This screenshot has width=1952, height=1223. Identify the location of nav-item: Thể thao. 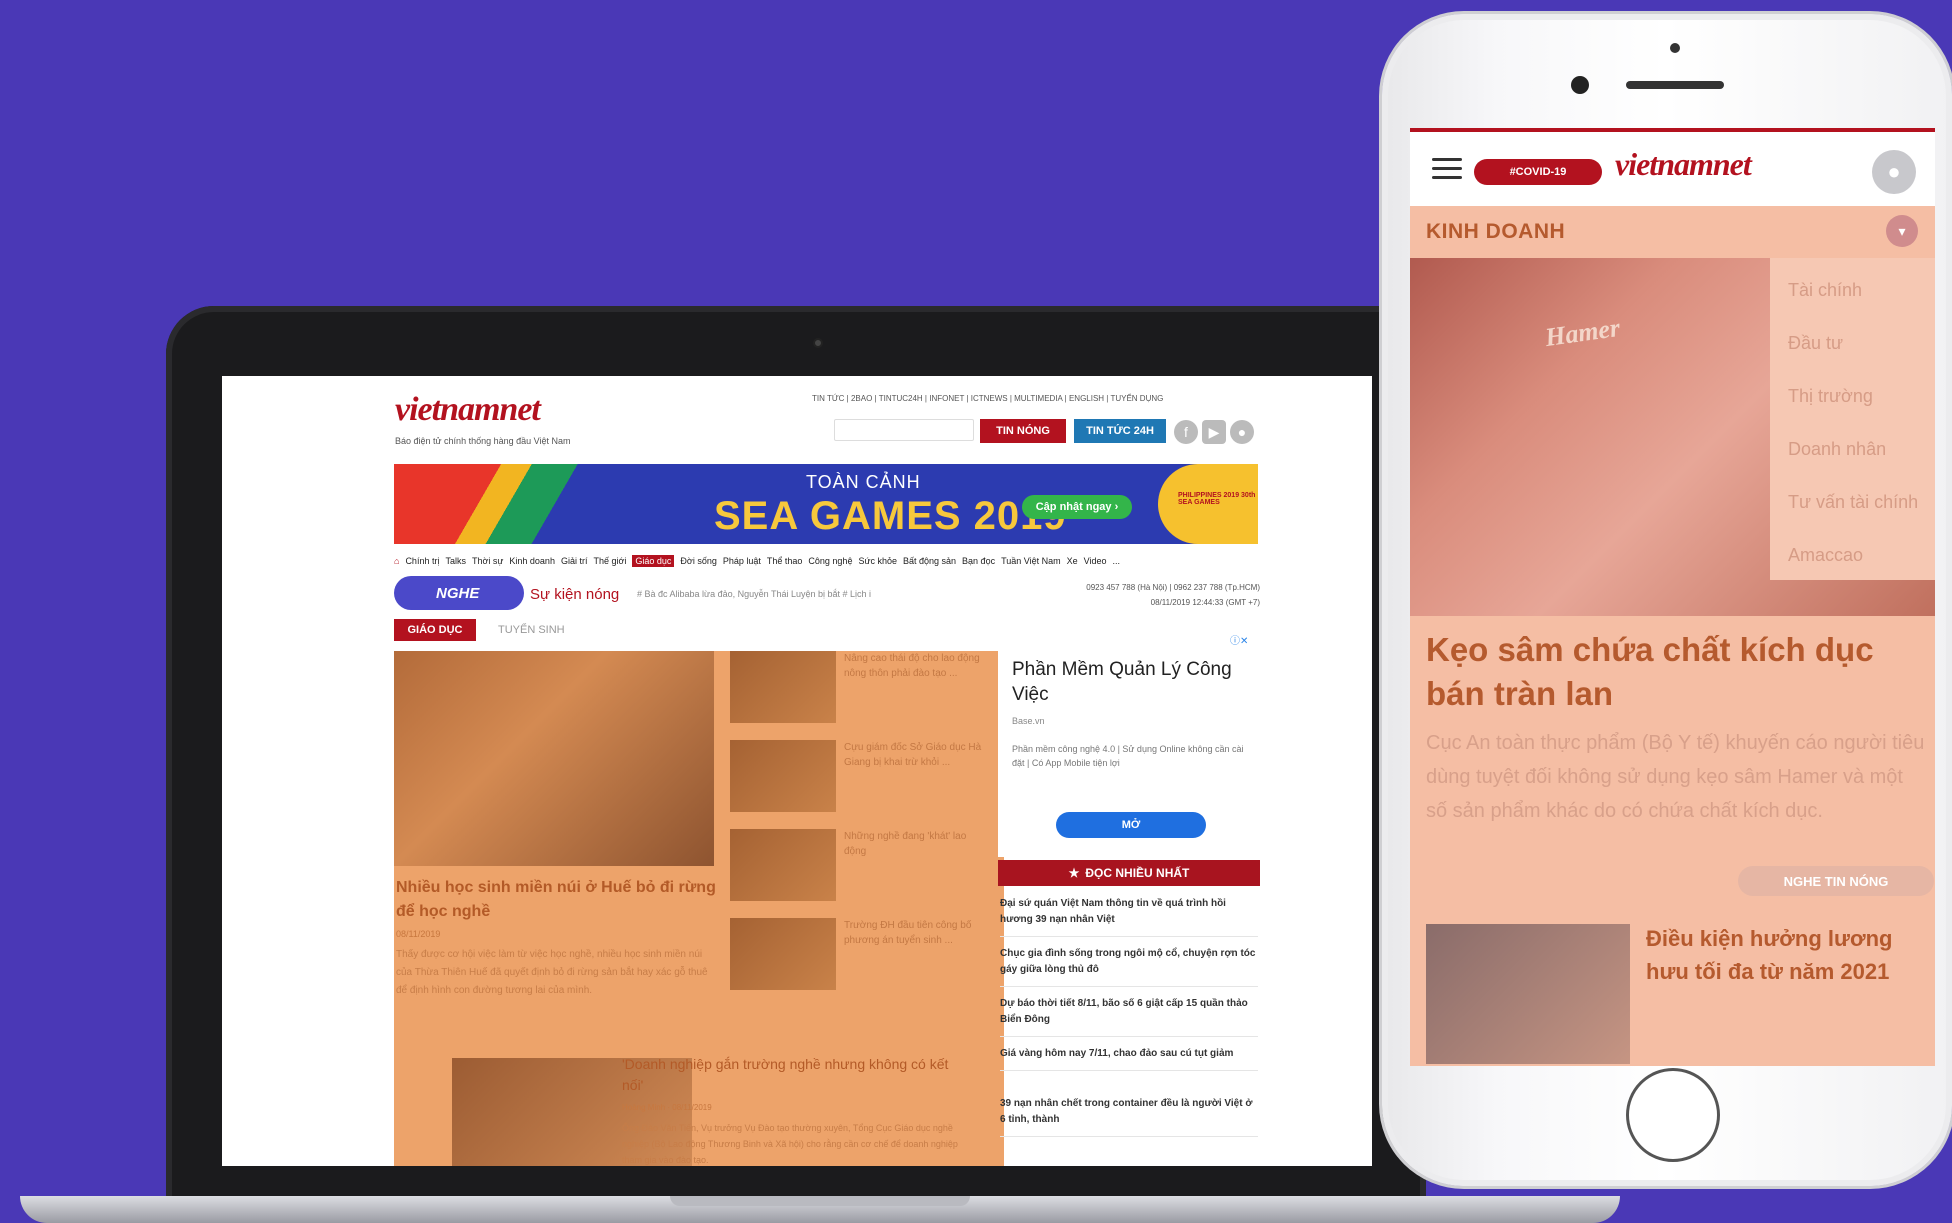
(785, 561).